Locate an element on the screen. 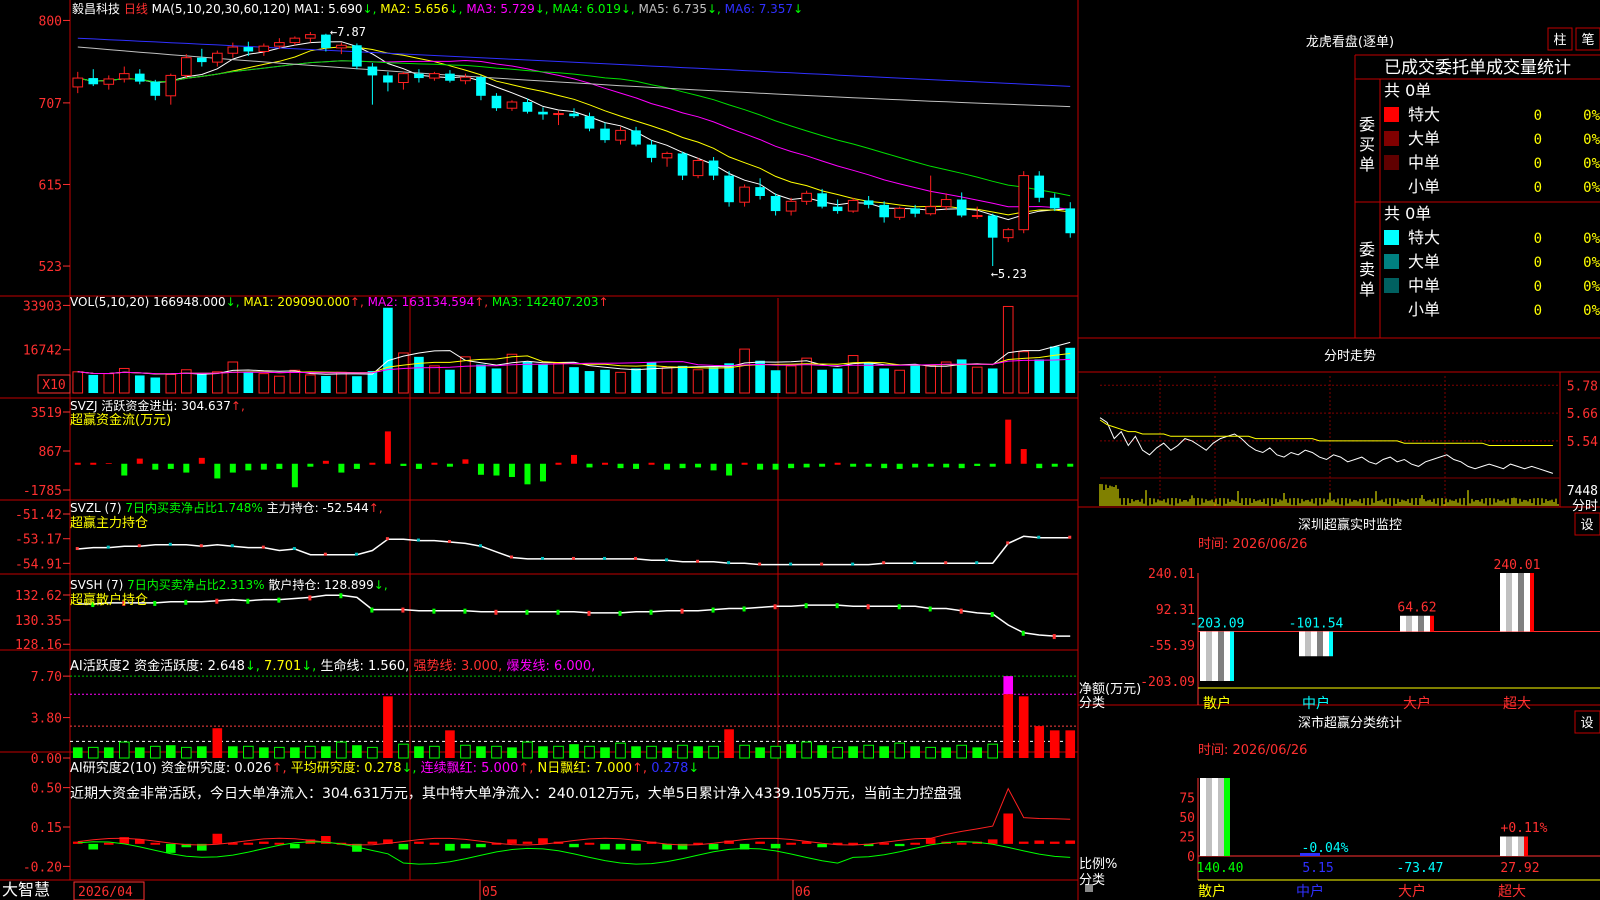 The width and height of the screenshot is (1600, 900). svsh-header-part-3: 散户持仓: is located at coordinates (296, 584).